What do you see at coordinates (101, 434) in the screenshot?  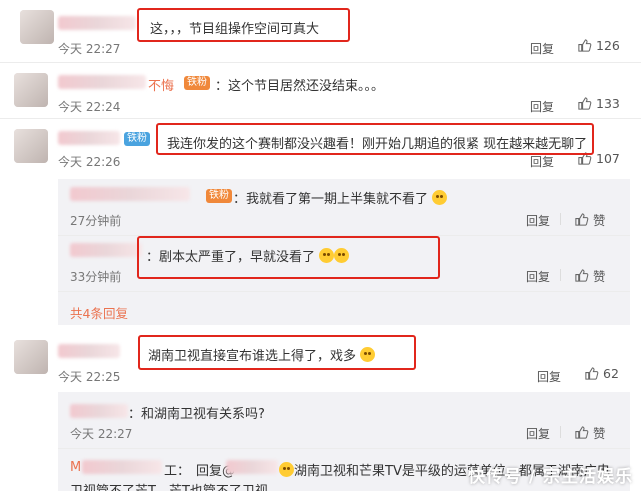 I see `reply-time: 今天 22:27` at bounding box center [101, 434].